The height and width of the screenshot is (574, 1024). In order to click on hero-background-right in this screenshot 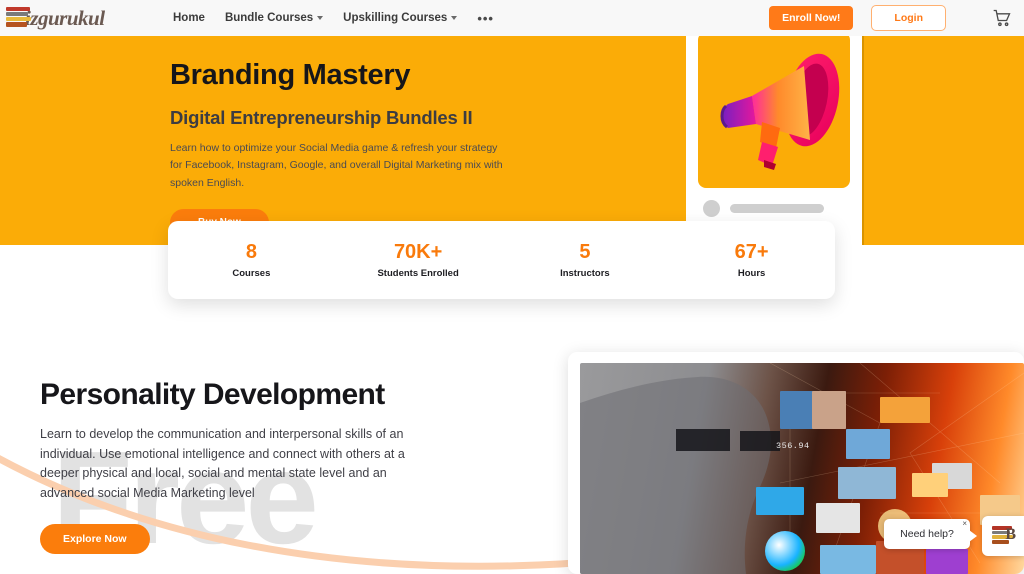, I will do `click(943, 135)`.